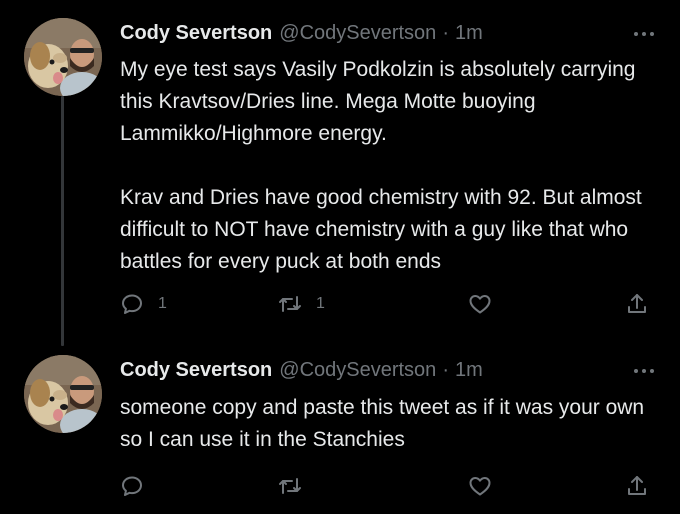 This screenshot has width=680, height=514. What do you see at coordinates (320, 303) in the screenshot?
I see `retweet-count: 1` at bounding box center [320, 303].